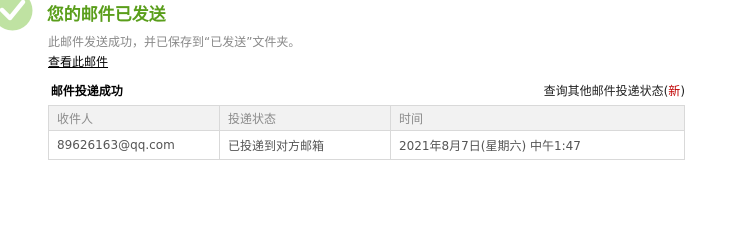 The height and width of the screenshot is (240, 747). I want to click on new-badge: 新, so click(674, 91).